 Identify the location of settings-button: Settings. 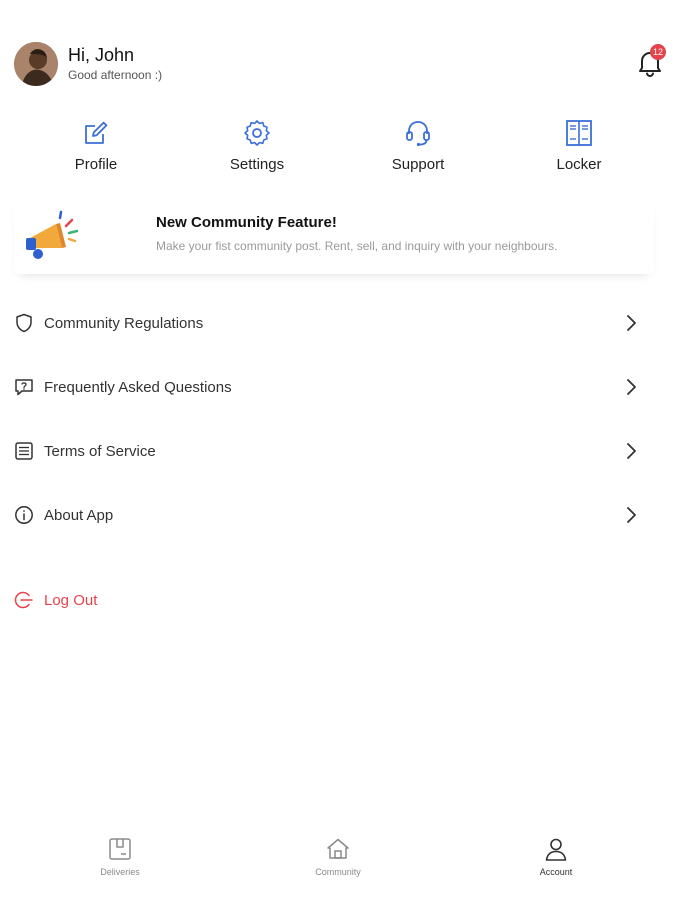
(257, 145).